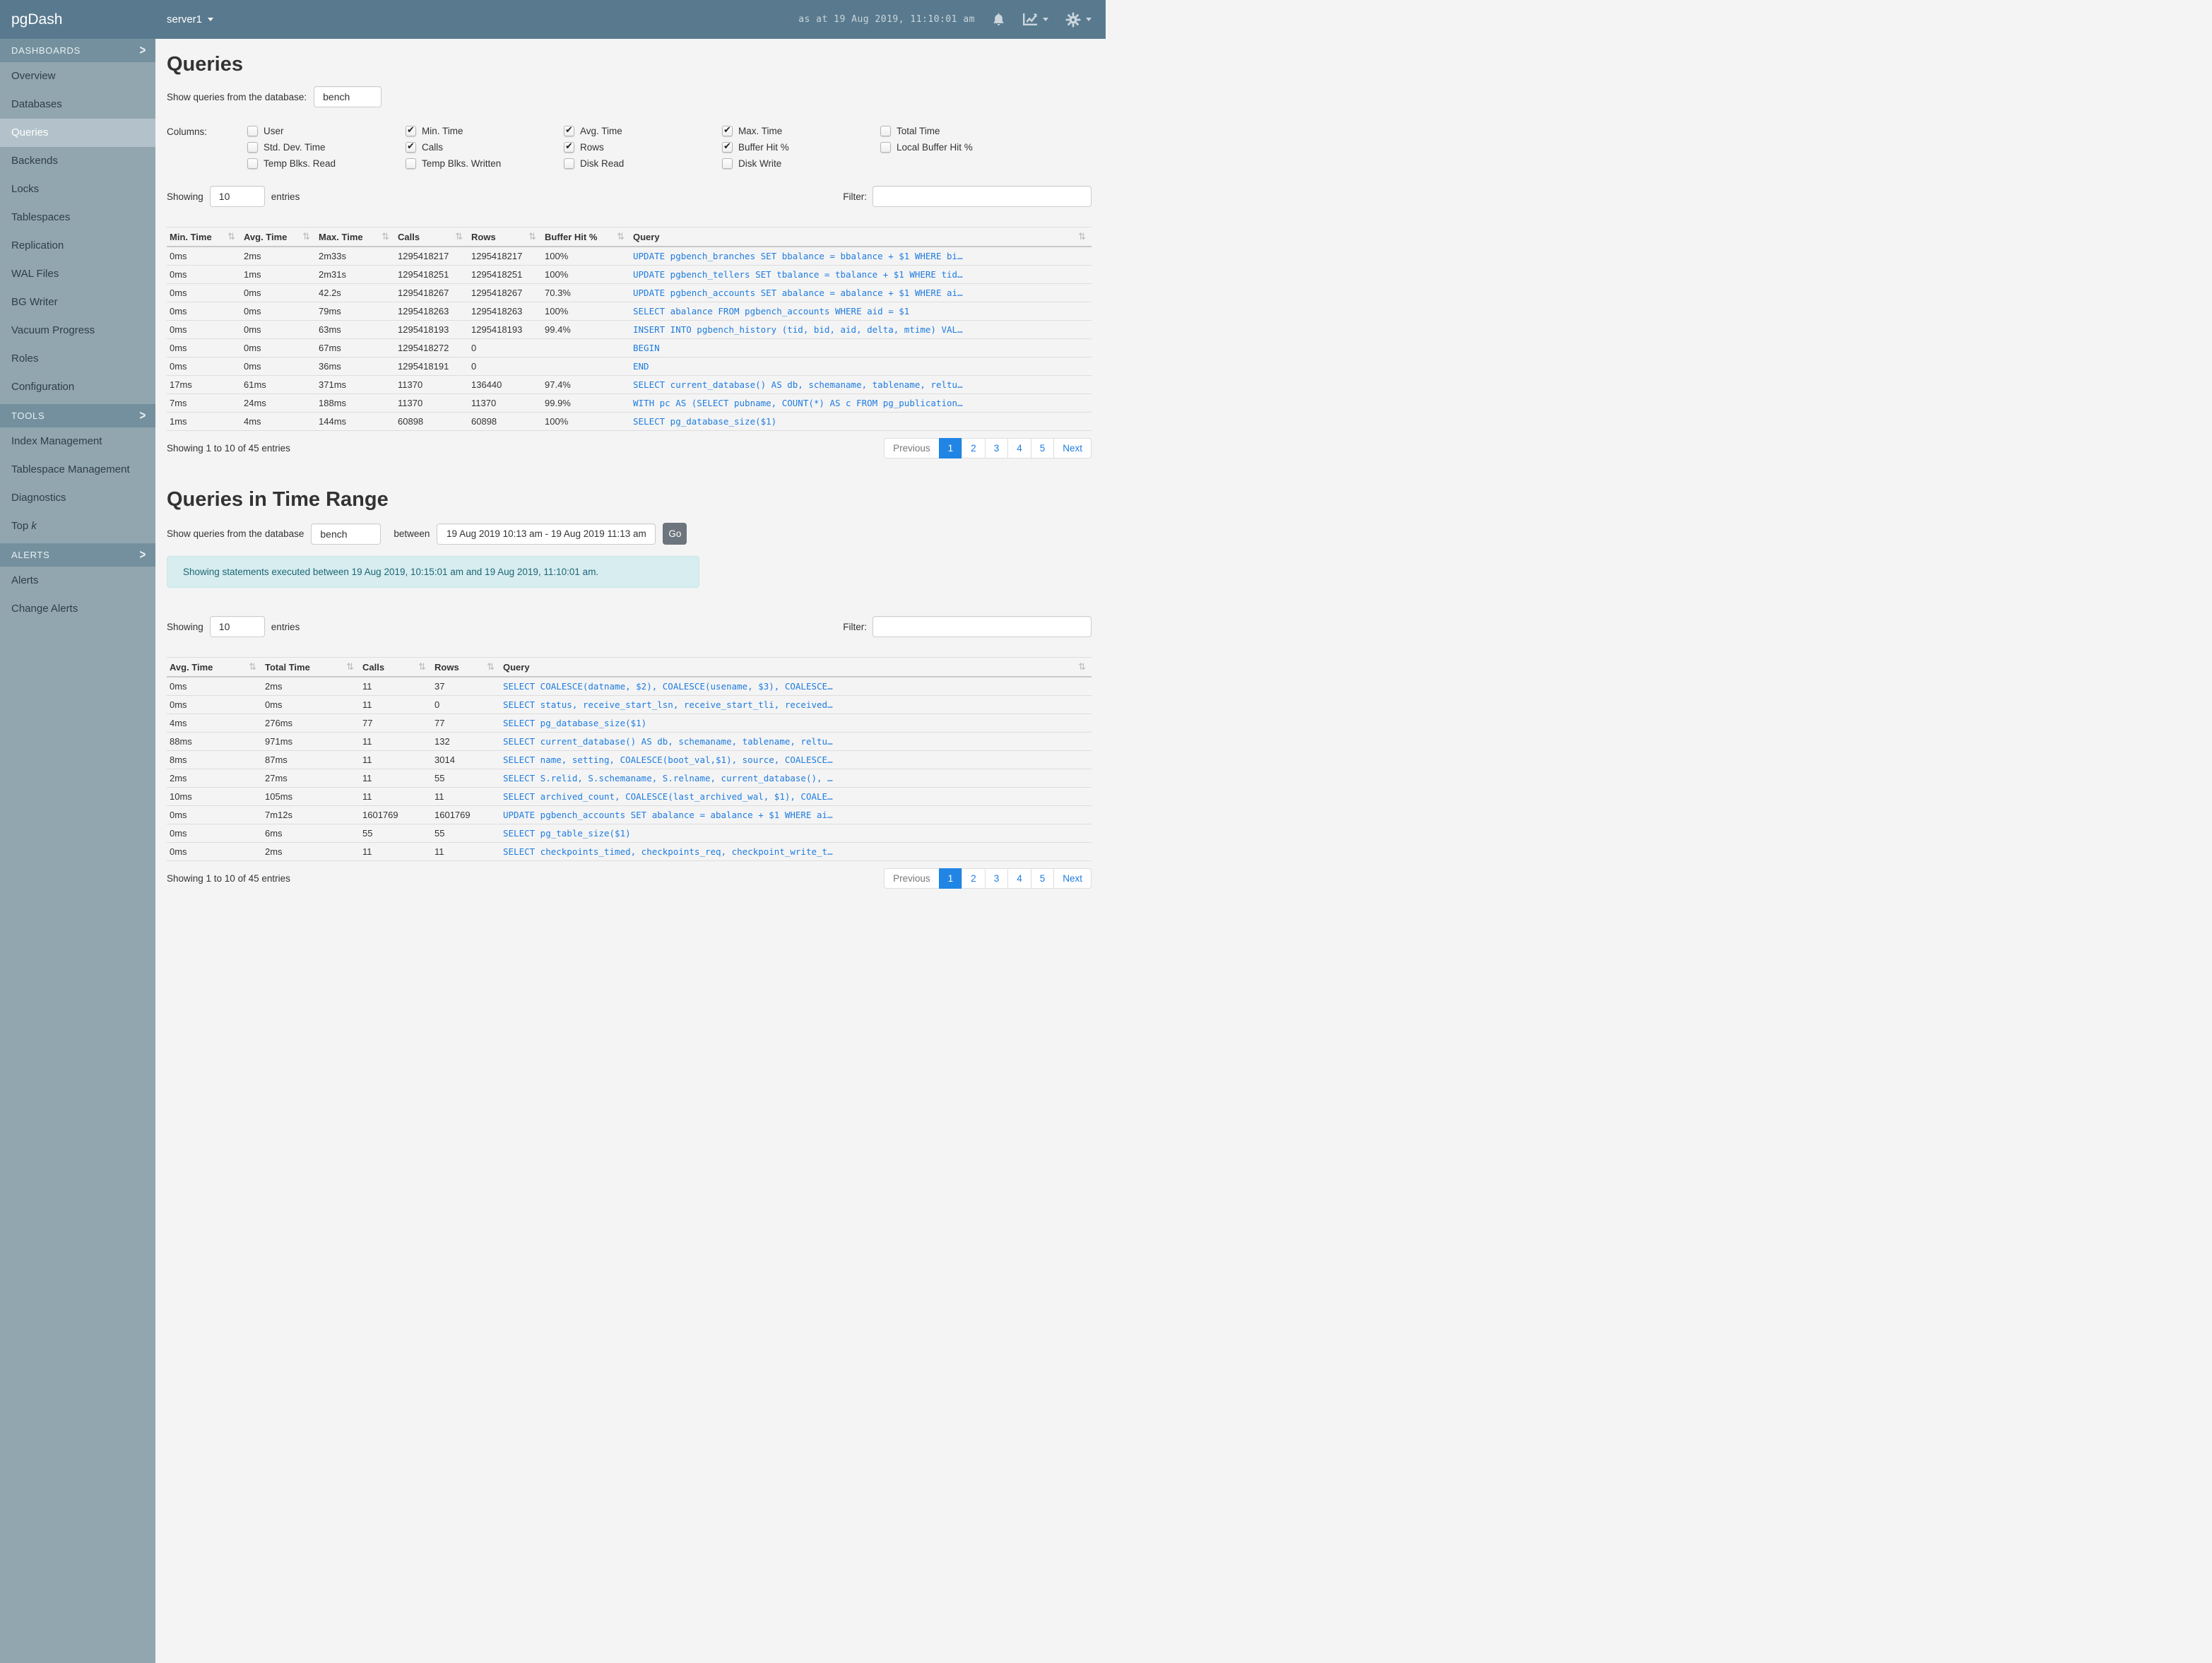  I want to click on sidebar-item-vacuum-progress: Vacuum Progress, so click(77, 331).